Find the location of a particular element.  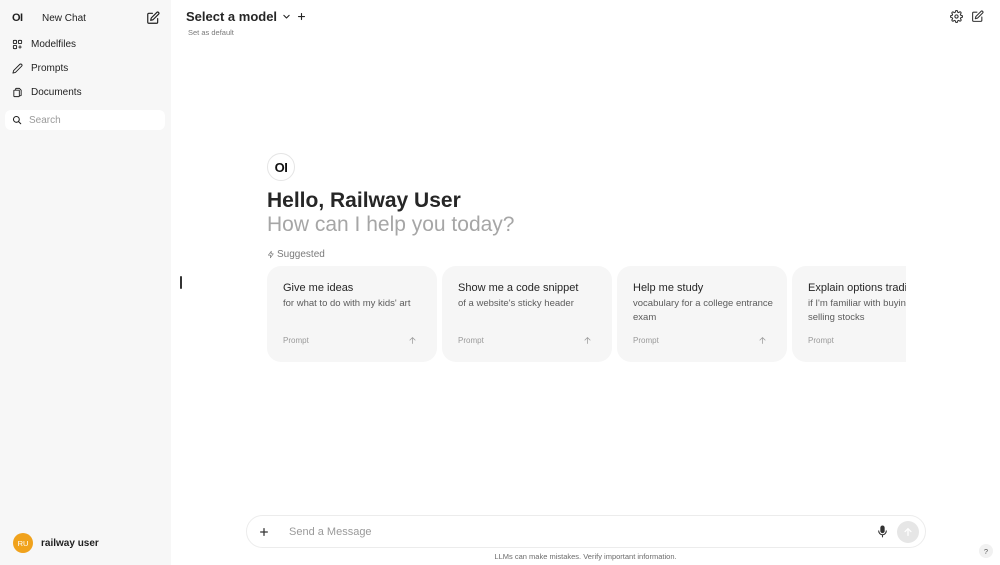

suggestion-subtitle: for what to do with my kids' art is located at coordinates (358, 304).